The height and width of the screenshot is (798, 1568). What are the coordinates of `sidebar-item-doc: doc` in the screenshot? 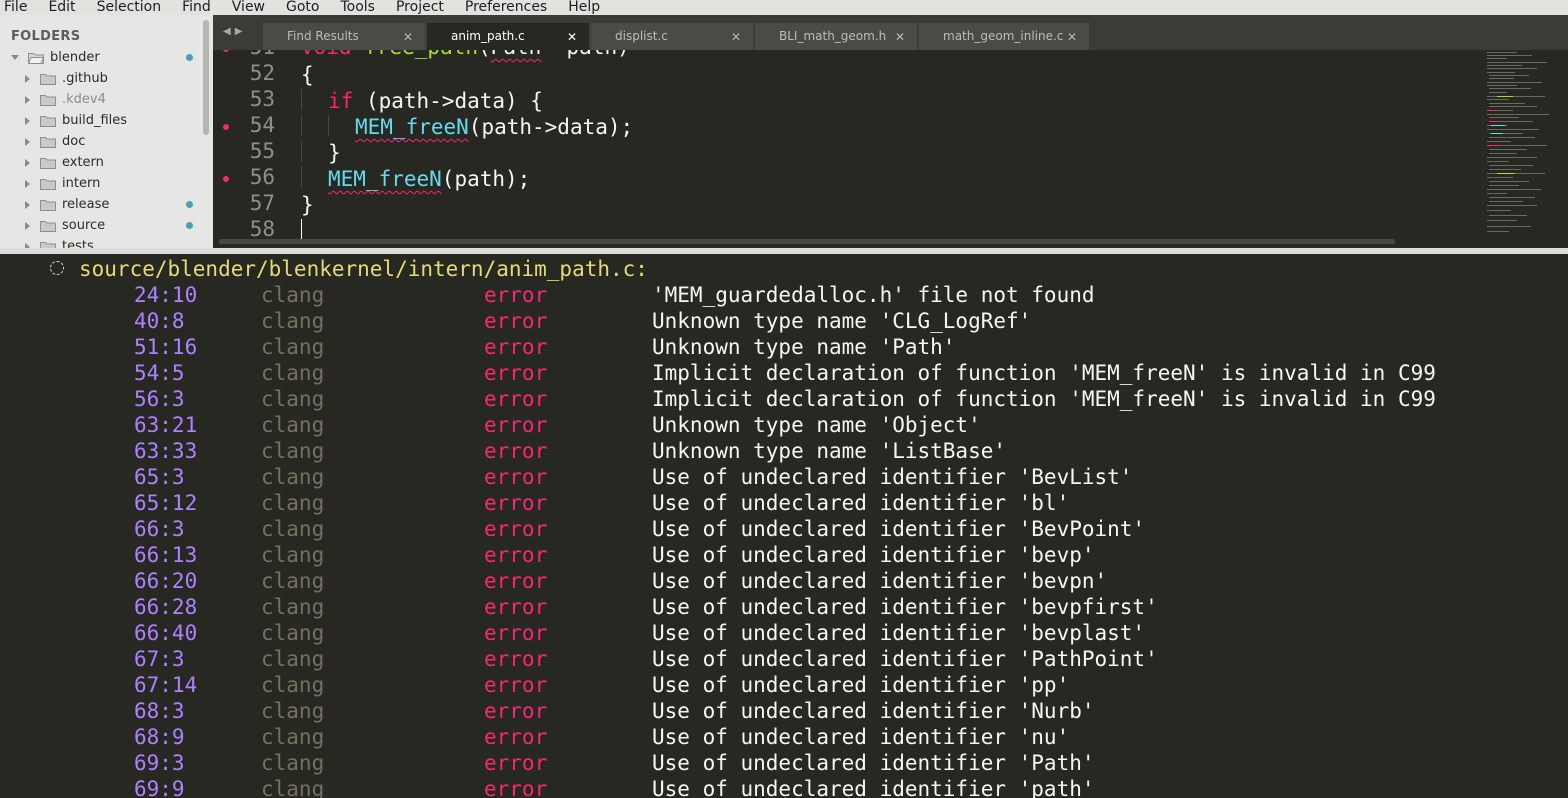 It's located at (100, 141).